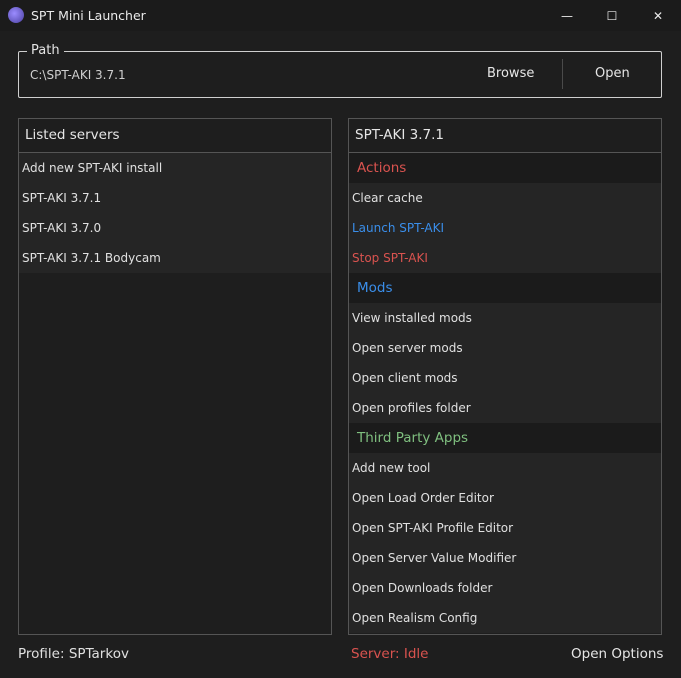 This screenshot has height=678, width=681. Describe the element at coordinates (505, 168) in the screenshot. I see `section-actions: Actions` at that location.